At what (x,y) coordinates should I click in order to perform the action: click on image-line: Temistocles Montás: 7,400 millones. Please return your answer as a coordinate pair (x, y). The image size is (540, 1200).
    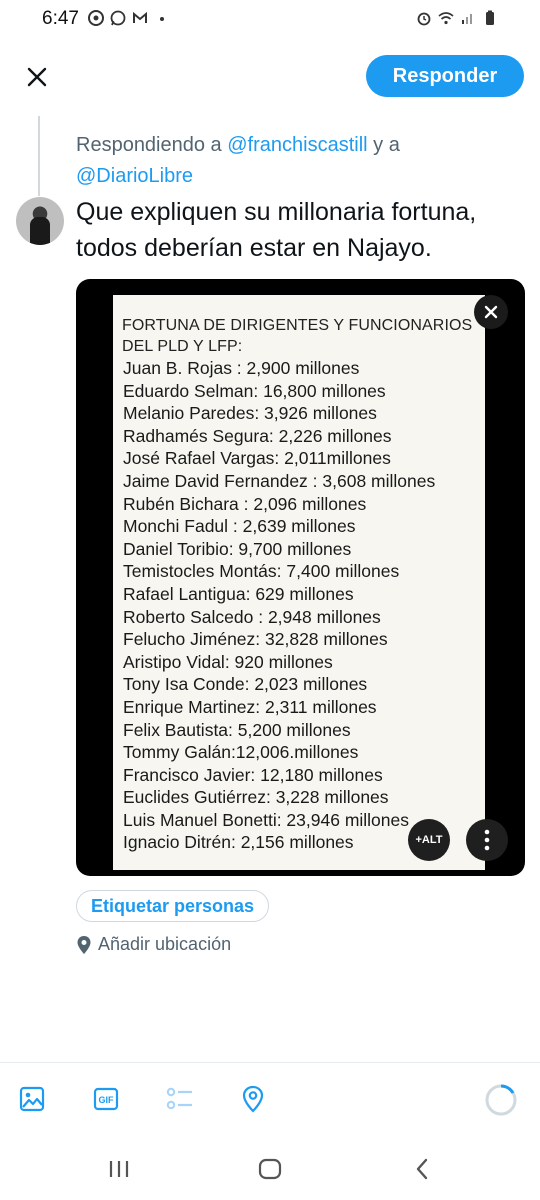
    Looking at the image, I should click on (261, 571).